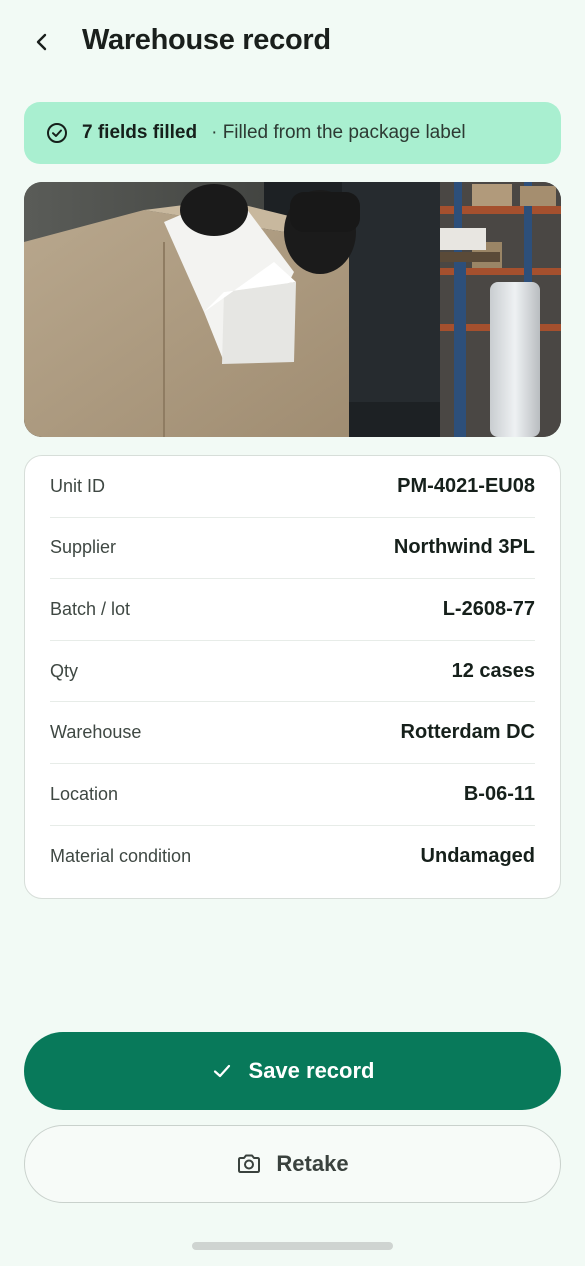  I want to click on field-label: Unit ID, so click(78, 485).